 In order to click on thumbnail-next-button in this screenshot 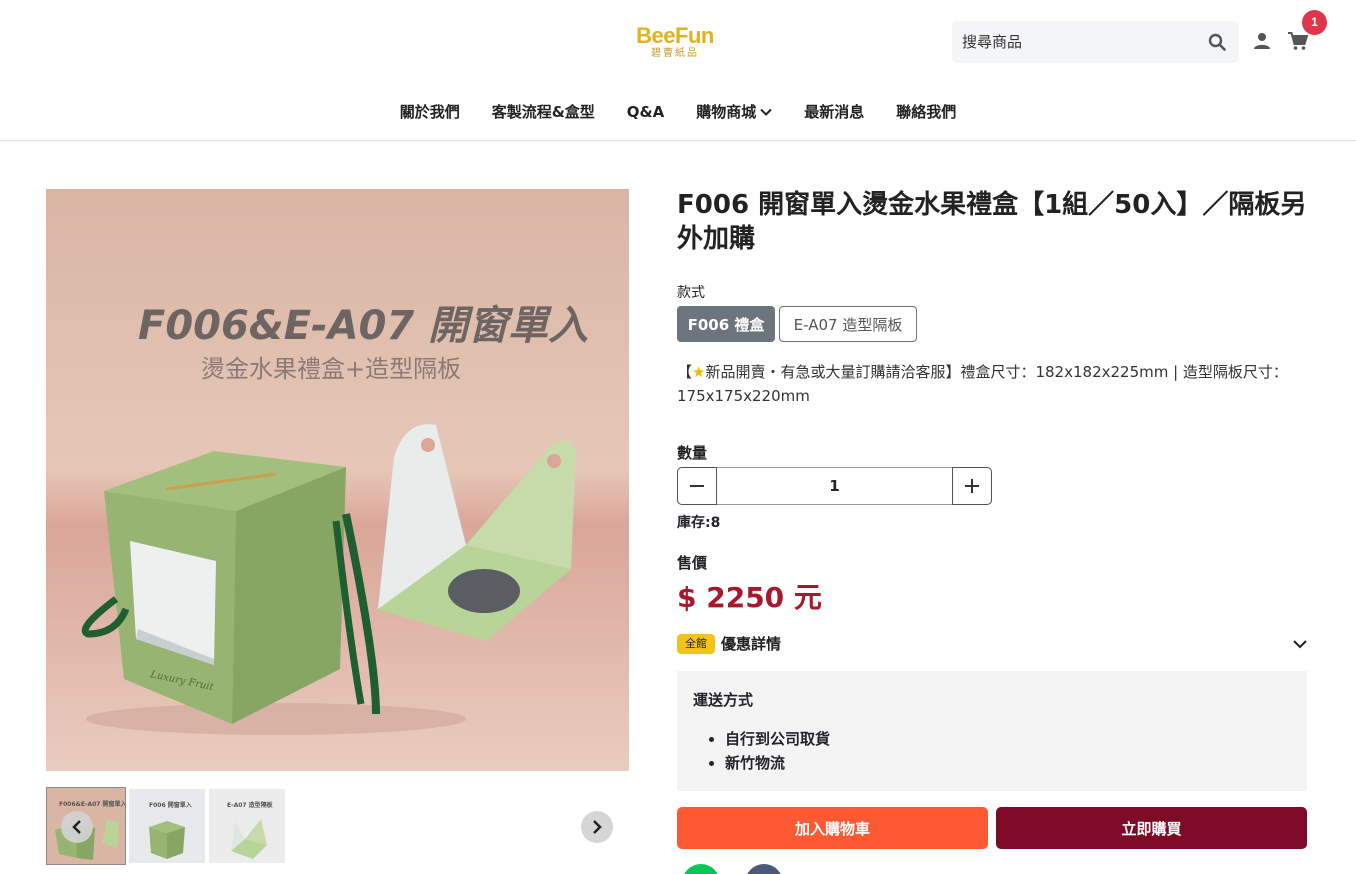, I will do `click(597, 827)`.